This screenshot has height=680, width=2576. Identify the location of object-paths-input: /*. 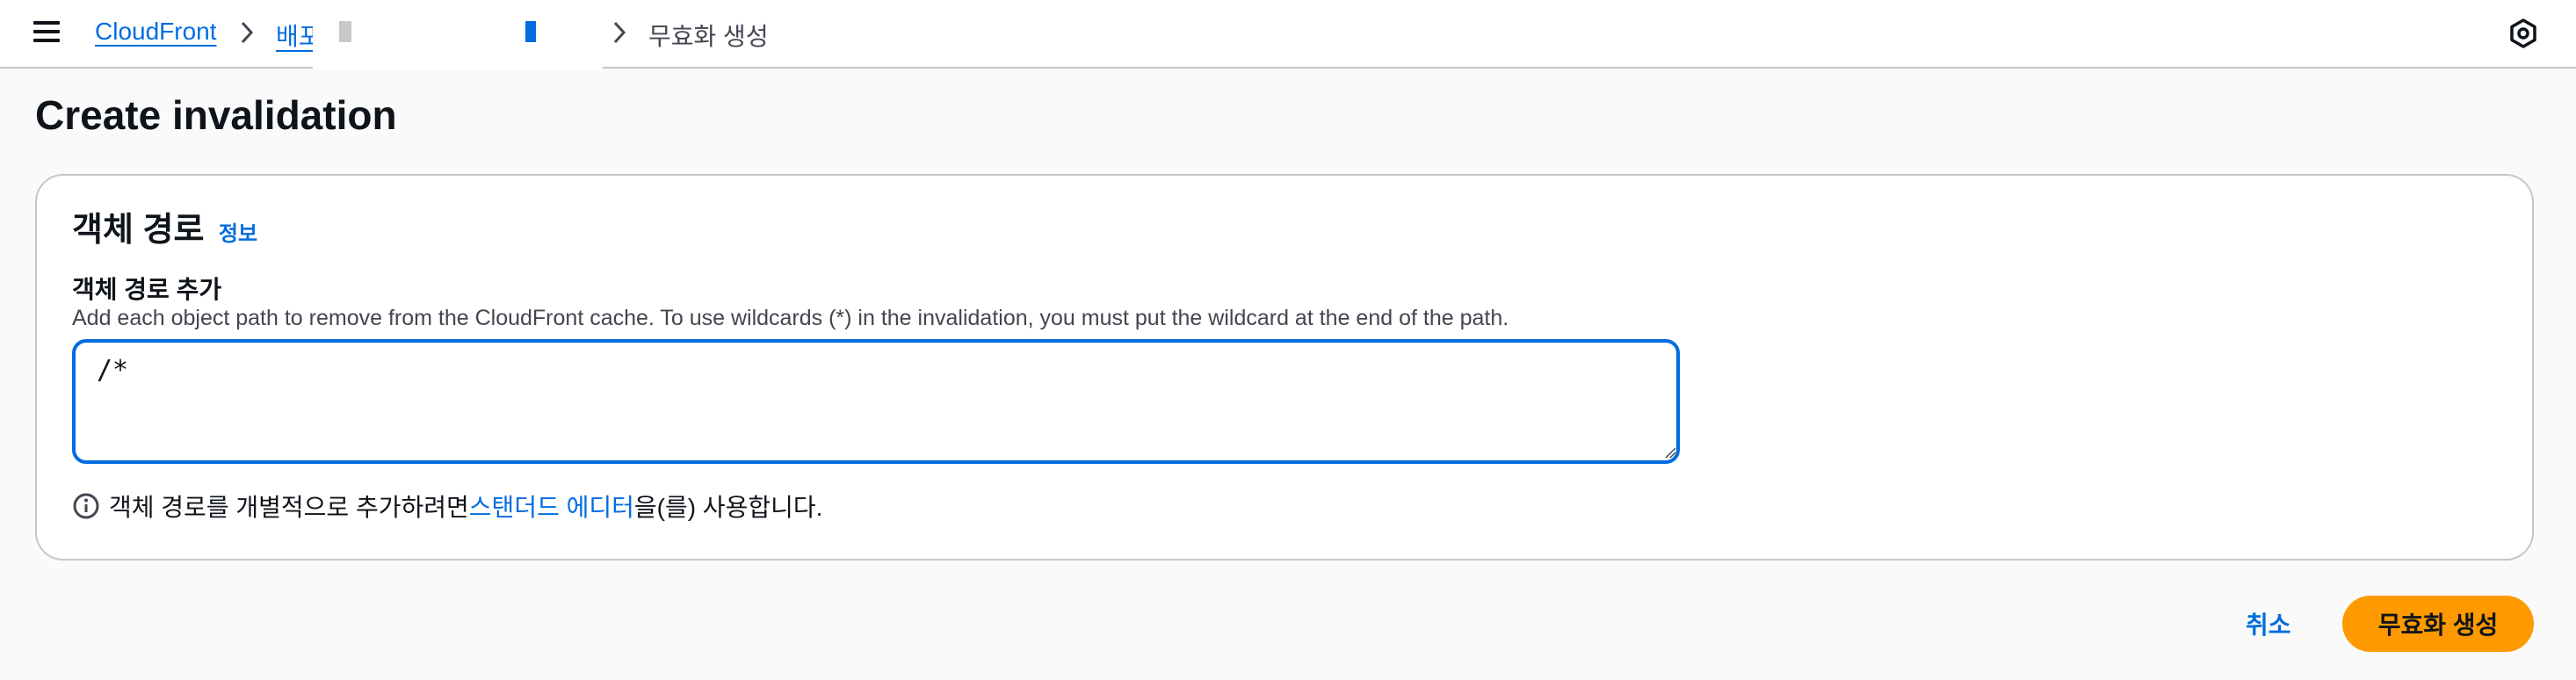
(876, 401).